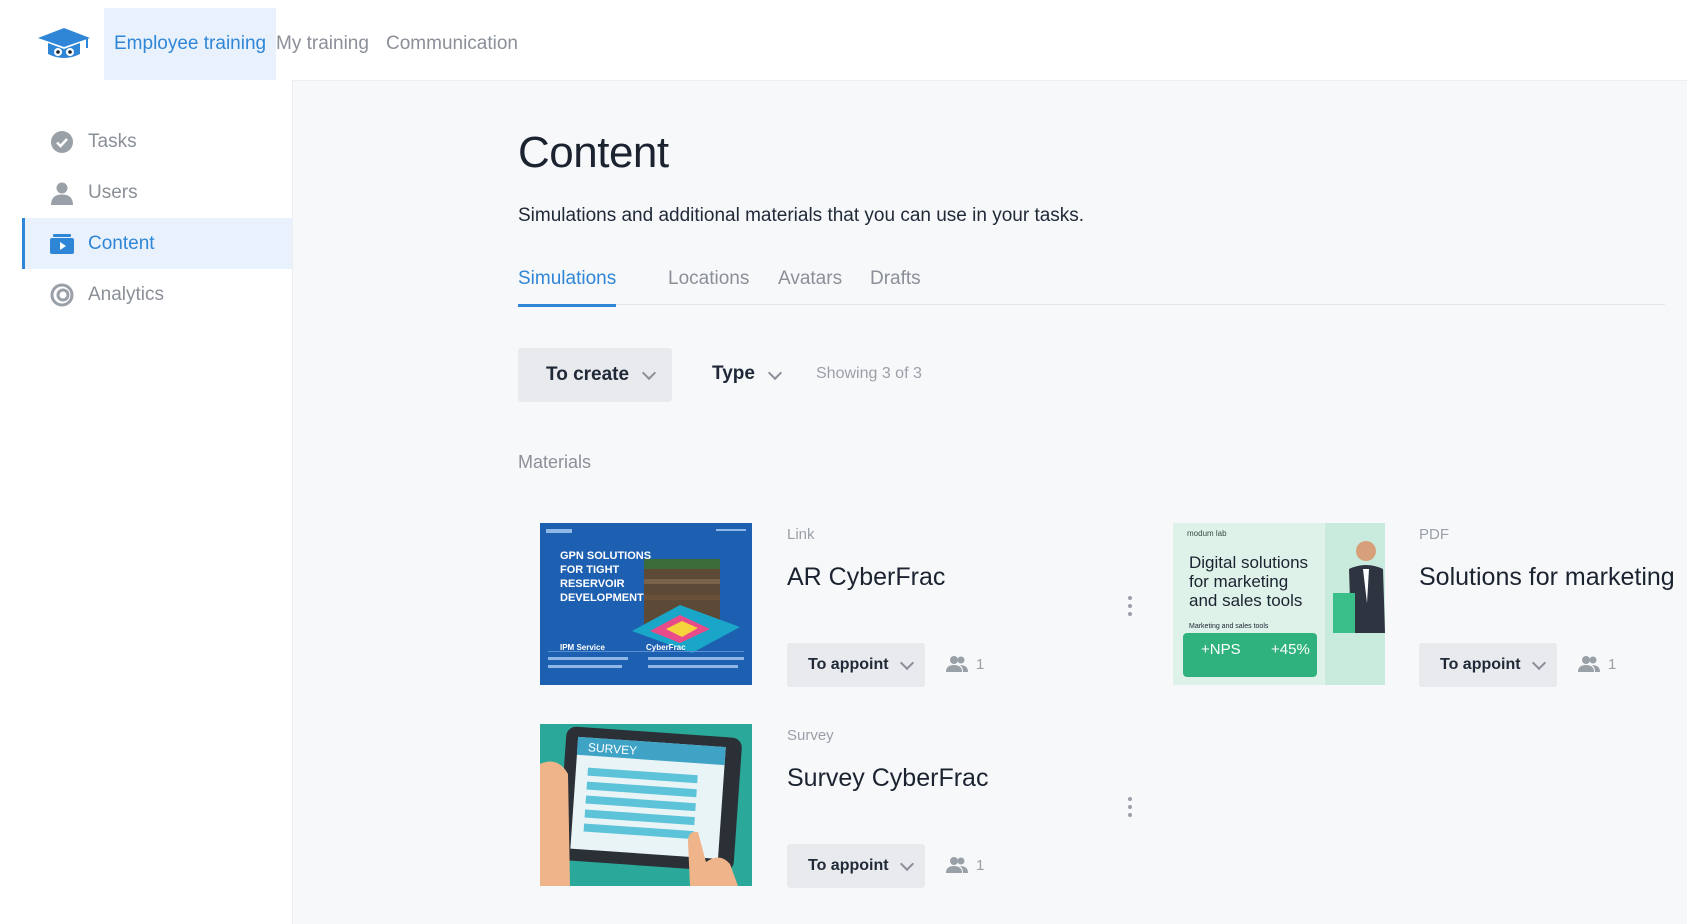  What do you see at coordinates (567, 287) in the screenshot?
I see `tab-simulations: Simulations` at bounding box center [567, 287].